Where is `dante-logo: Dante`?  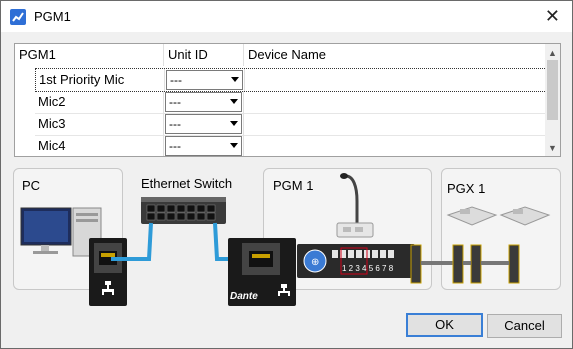 dante-logo: Dante is located at coordinates (244, 296).